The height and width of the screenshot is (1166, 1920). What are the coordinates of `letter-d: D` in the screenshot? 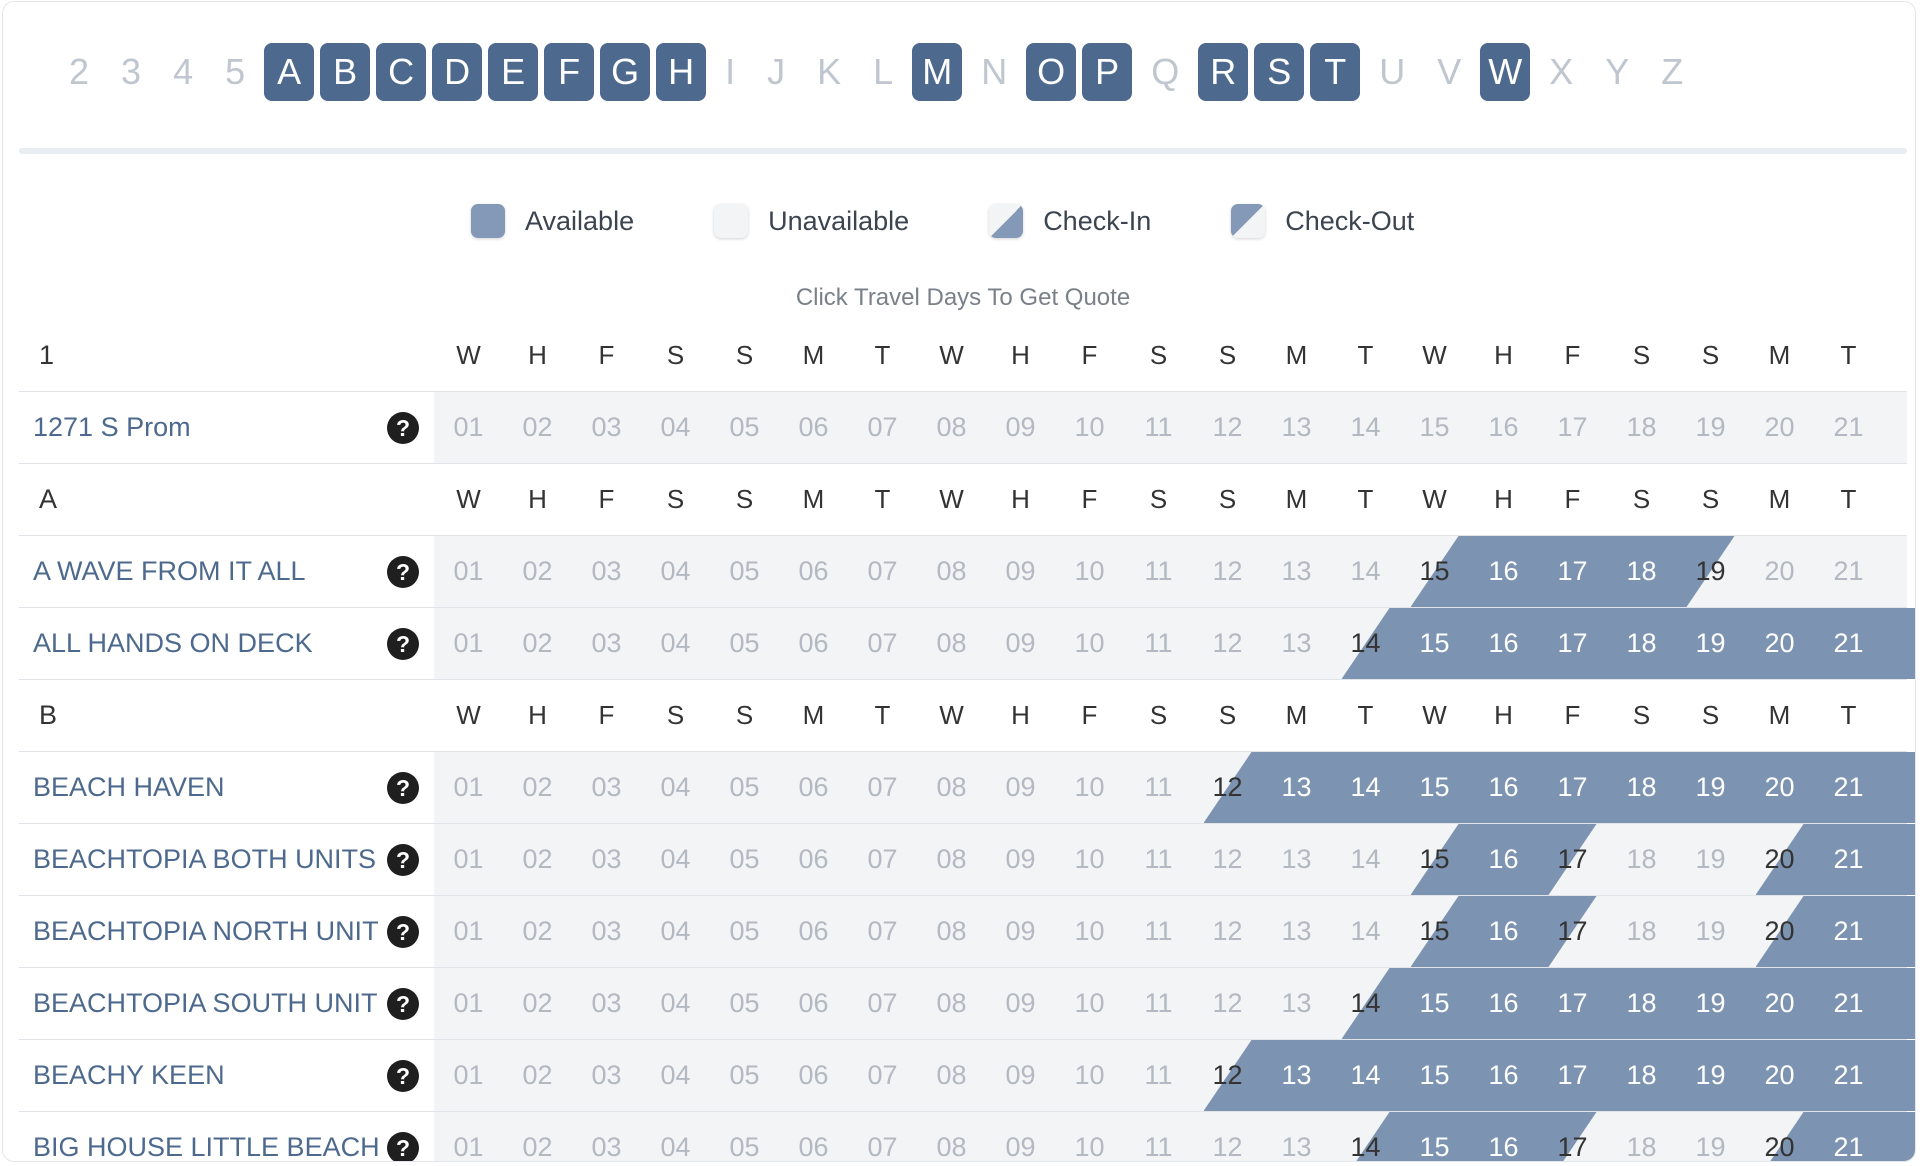 It's located at (457, 72).